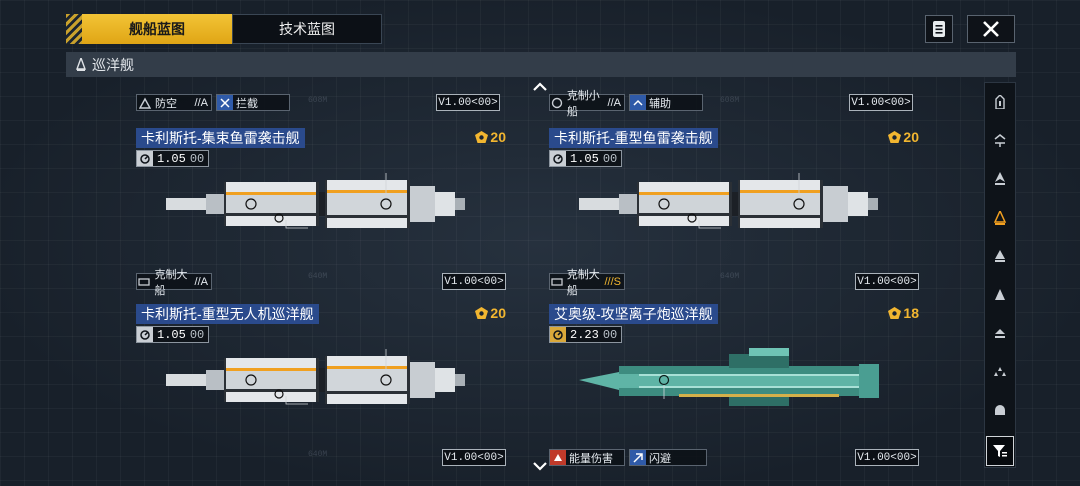  I want to click on chevron-up-icon, so click(540, 86).